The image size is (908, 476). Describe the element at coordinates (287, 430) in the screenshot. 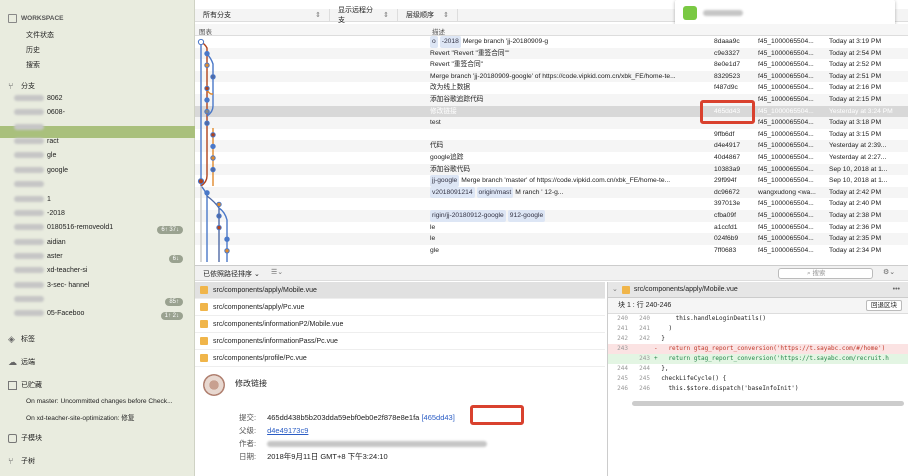

I see `parent-link: d4e49173c9` at that location.